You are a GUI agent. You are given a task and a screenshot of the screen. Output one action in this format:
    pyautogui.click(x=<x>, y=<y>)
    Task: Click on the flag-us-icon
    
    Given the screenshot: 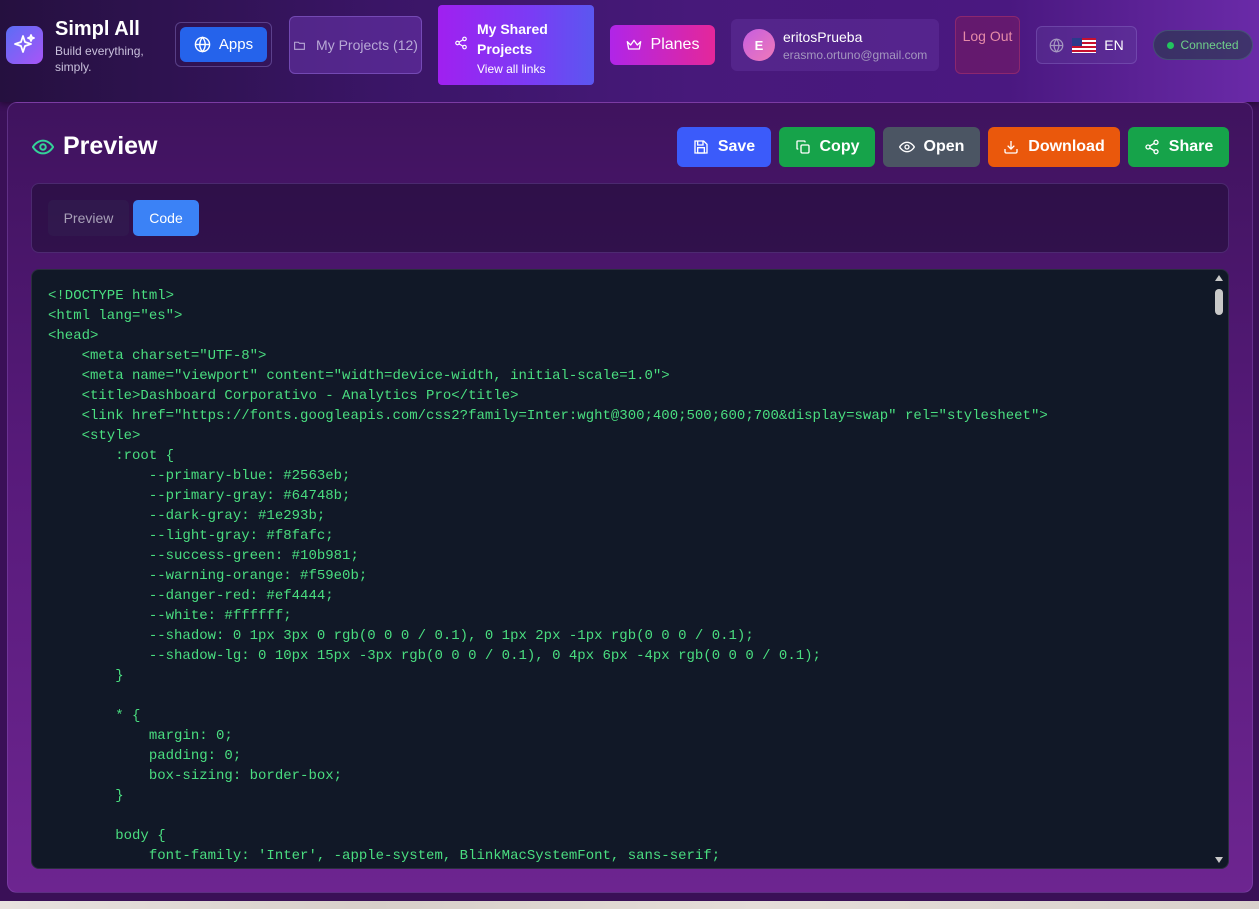 What is the action you would take?
    pyautogui.click(x=1084, y=45)
    